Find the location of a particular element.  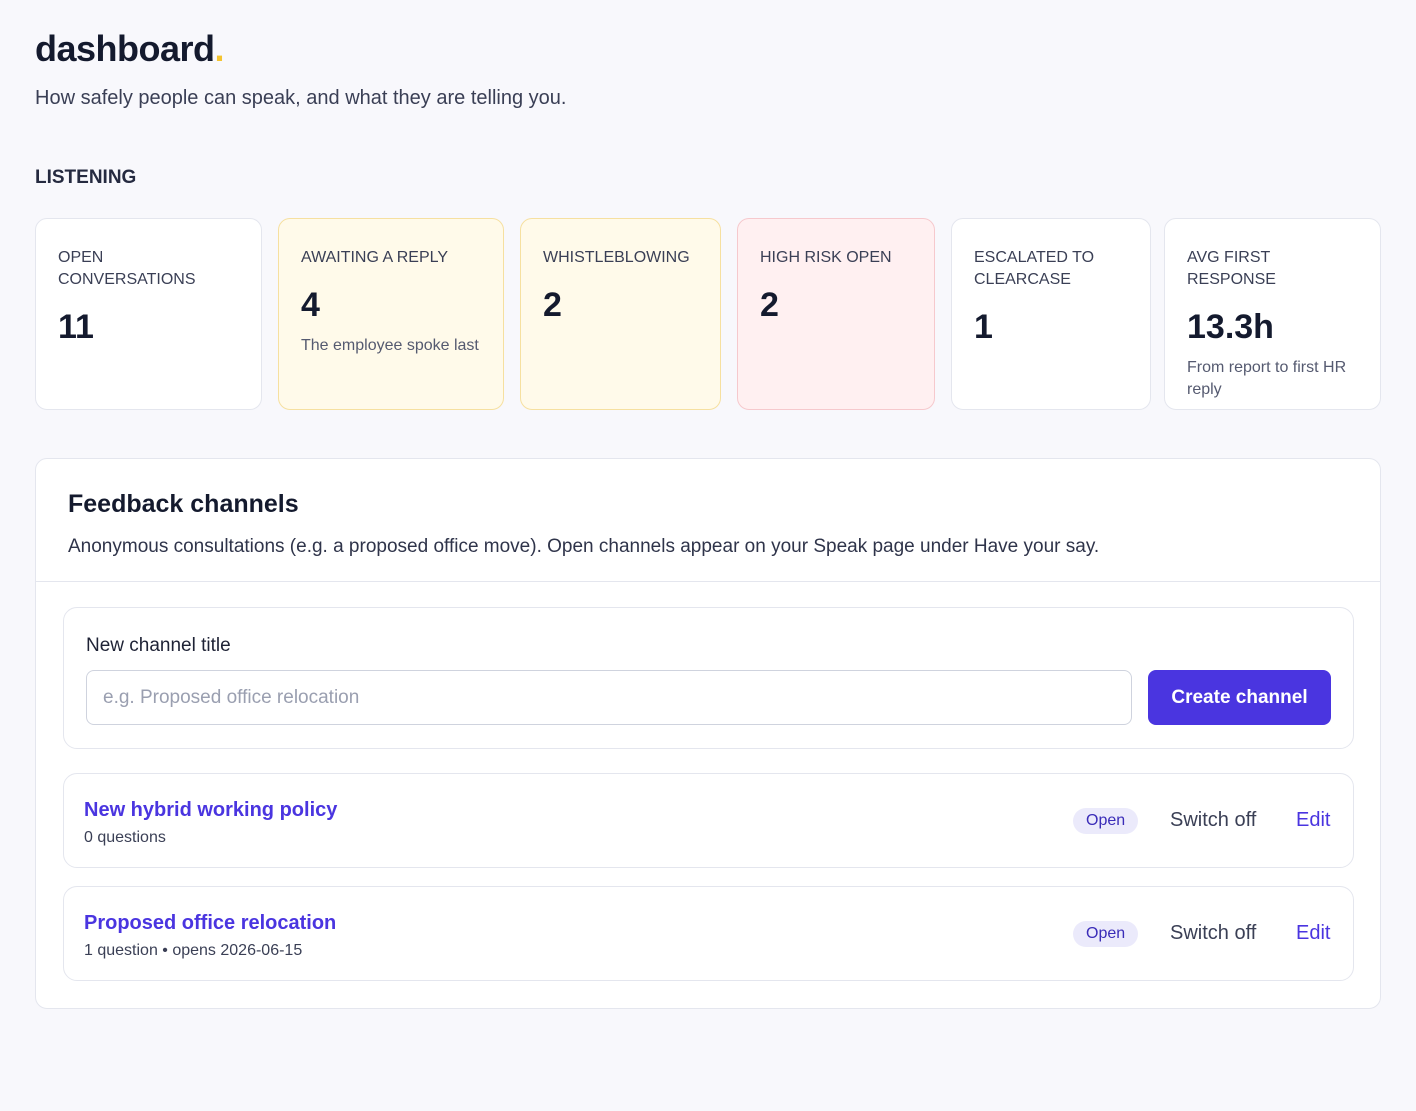

stat-label: AVG FIRST RESPONSE is located at coordinates (1231, 268).